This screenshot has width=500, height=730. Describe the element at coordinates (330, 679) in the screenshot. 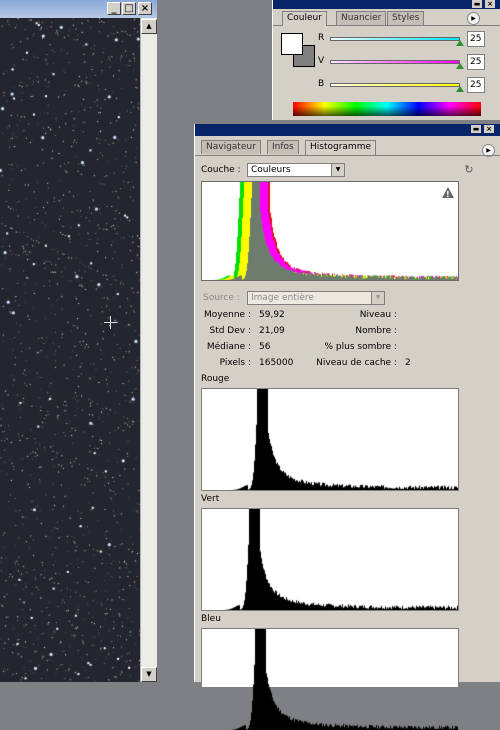

I see `blue-histogram` at that location.